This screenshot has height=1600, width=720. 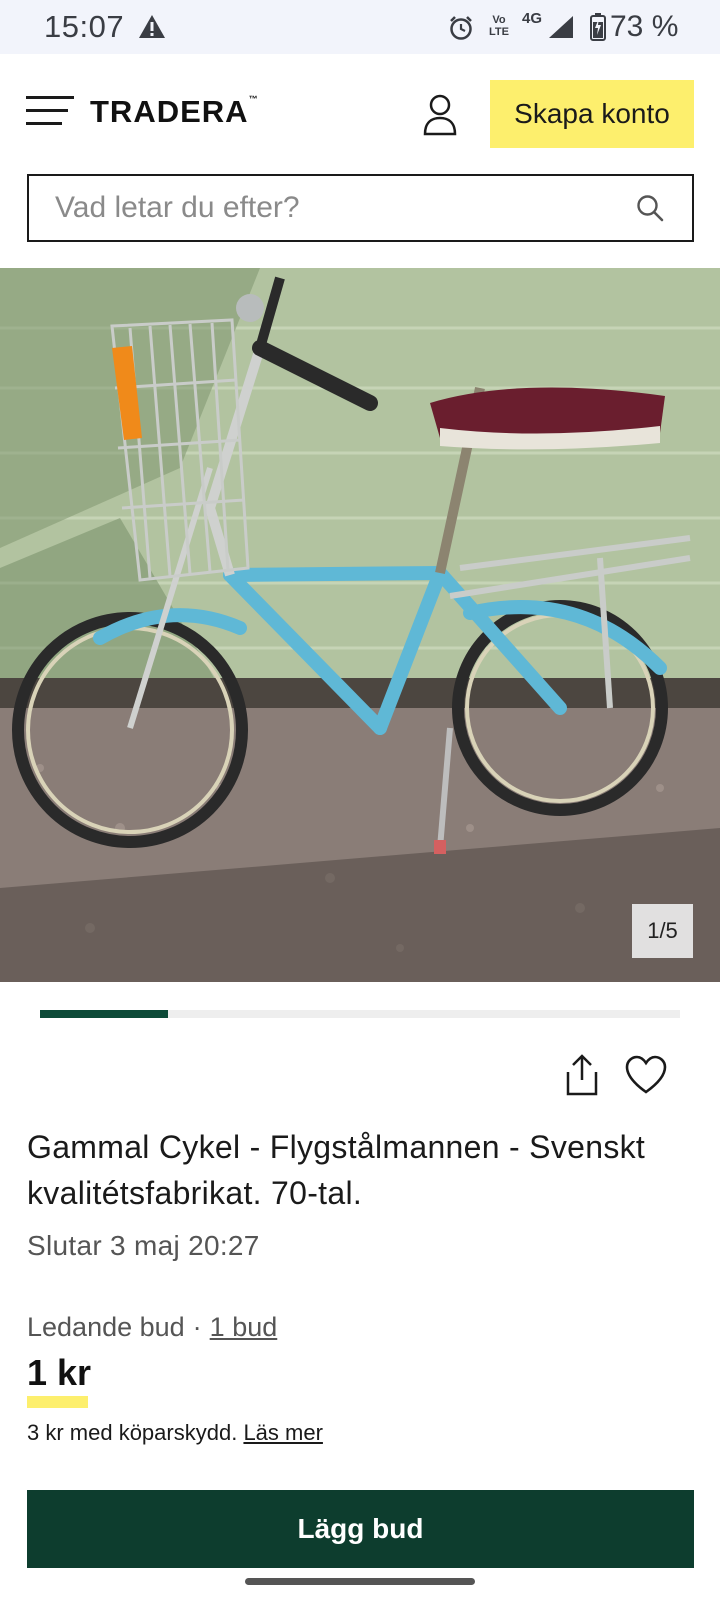 I want to click on protection-text: 3 kr med köparskydd., so click(x=132, y=1432).